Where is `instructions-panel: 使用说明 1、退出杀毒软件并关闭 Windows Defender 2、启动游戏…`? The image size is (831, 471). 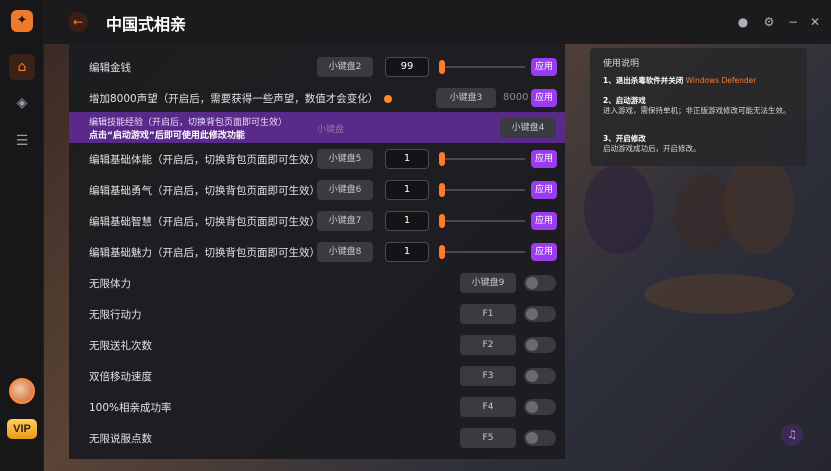
instructions-panel: 使用说明 1、退出杀毒软件并关闭 Windows Defender 2、启动游戏… is located at coordinates (698, 107).